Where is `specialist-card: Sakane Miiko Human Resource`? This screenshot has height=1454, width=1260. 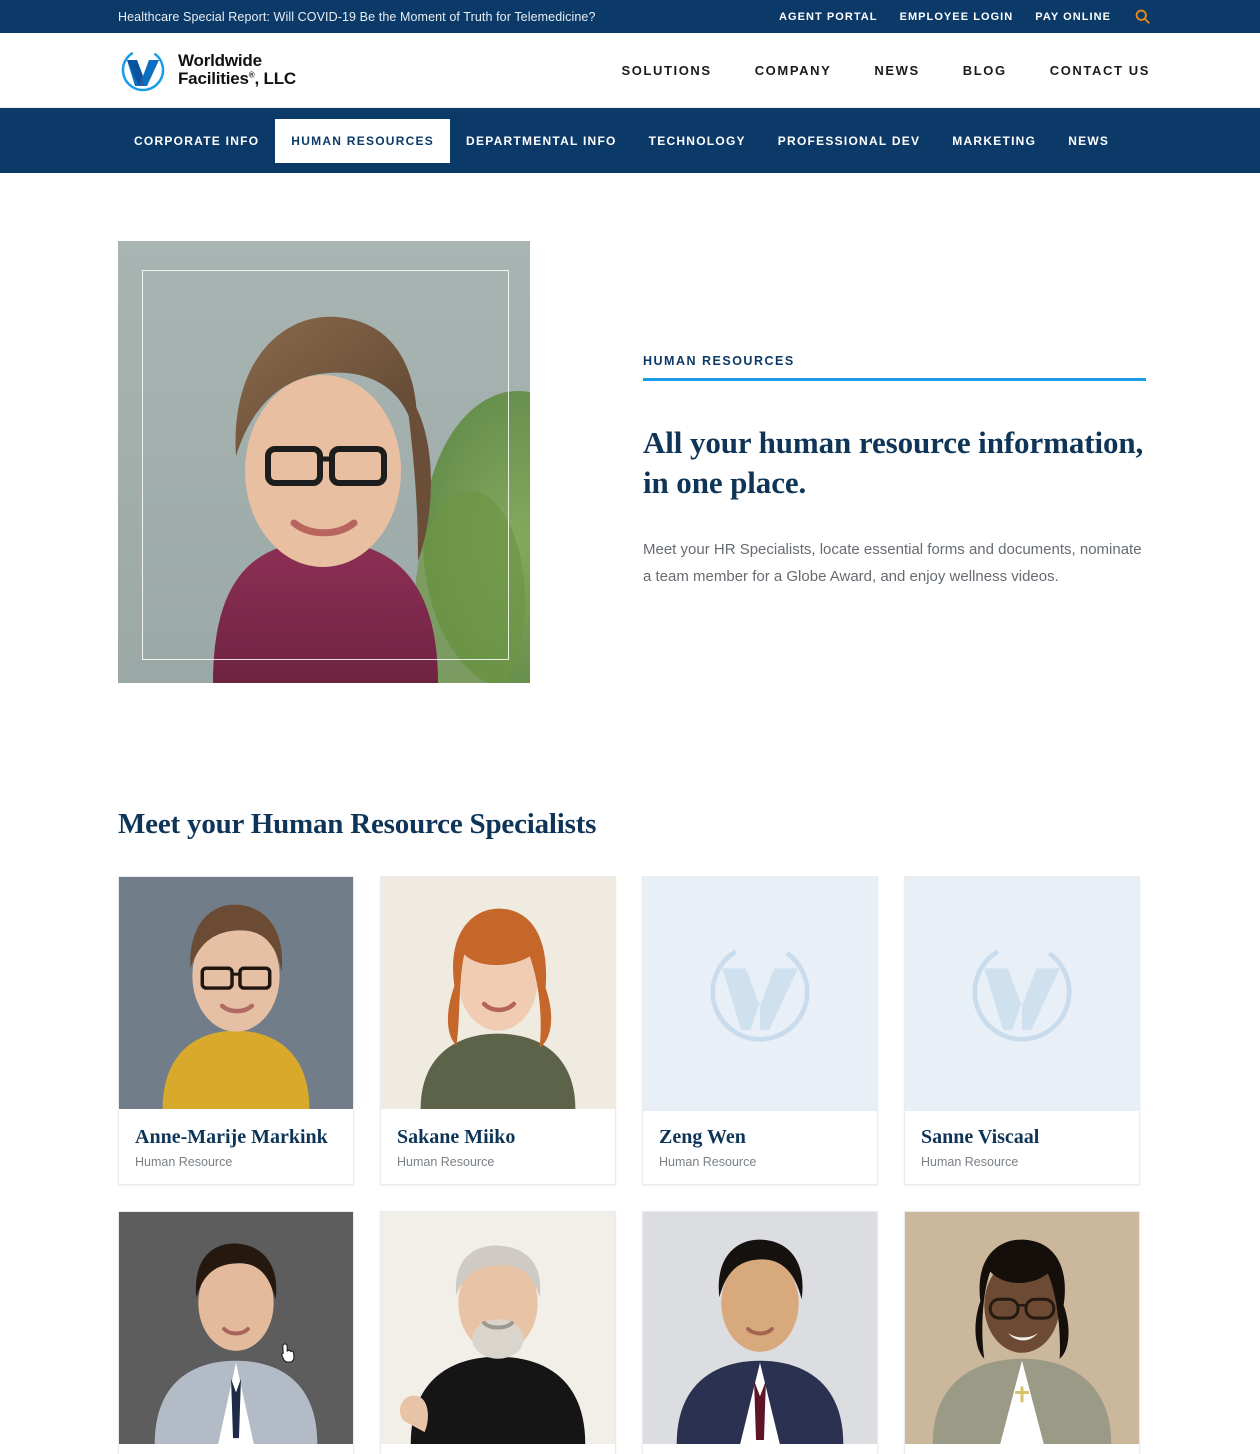 specialist-card: Sakane Miiko Human Resource is located at coordinates (498, 1030).